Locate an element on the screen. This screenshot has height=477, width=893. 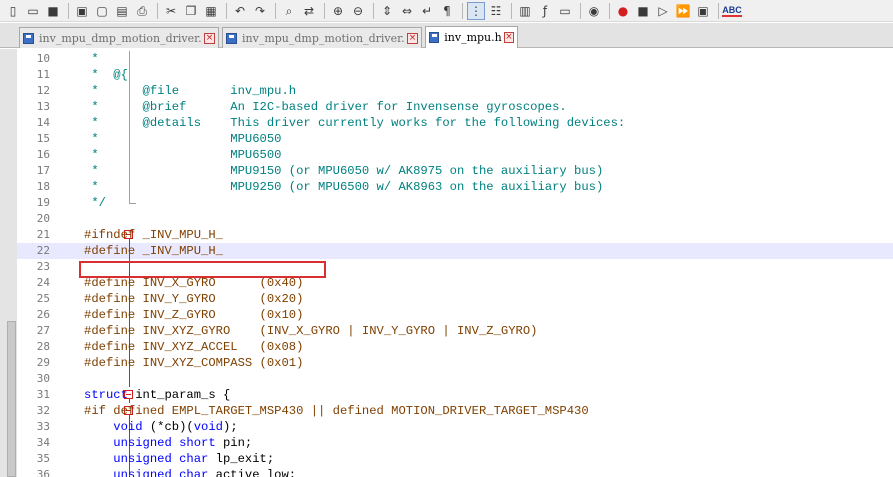
run-macro-multiple-icon: ⏩ is located at coordinates (683, 11).